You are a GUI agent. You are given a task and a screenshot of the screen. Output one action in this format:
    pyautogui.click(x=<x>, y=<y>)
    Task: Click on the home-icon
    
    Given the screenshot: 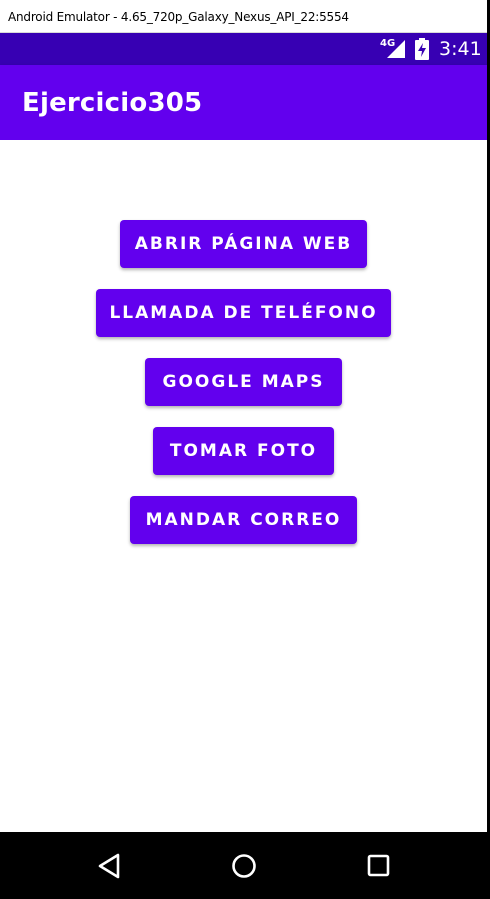 What is the action you would take?
    pyautogui.click(x=244, y=866)
    